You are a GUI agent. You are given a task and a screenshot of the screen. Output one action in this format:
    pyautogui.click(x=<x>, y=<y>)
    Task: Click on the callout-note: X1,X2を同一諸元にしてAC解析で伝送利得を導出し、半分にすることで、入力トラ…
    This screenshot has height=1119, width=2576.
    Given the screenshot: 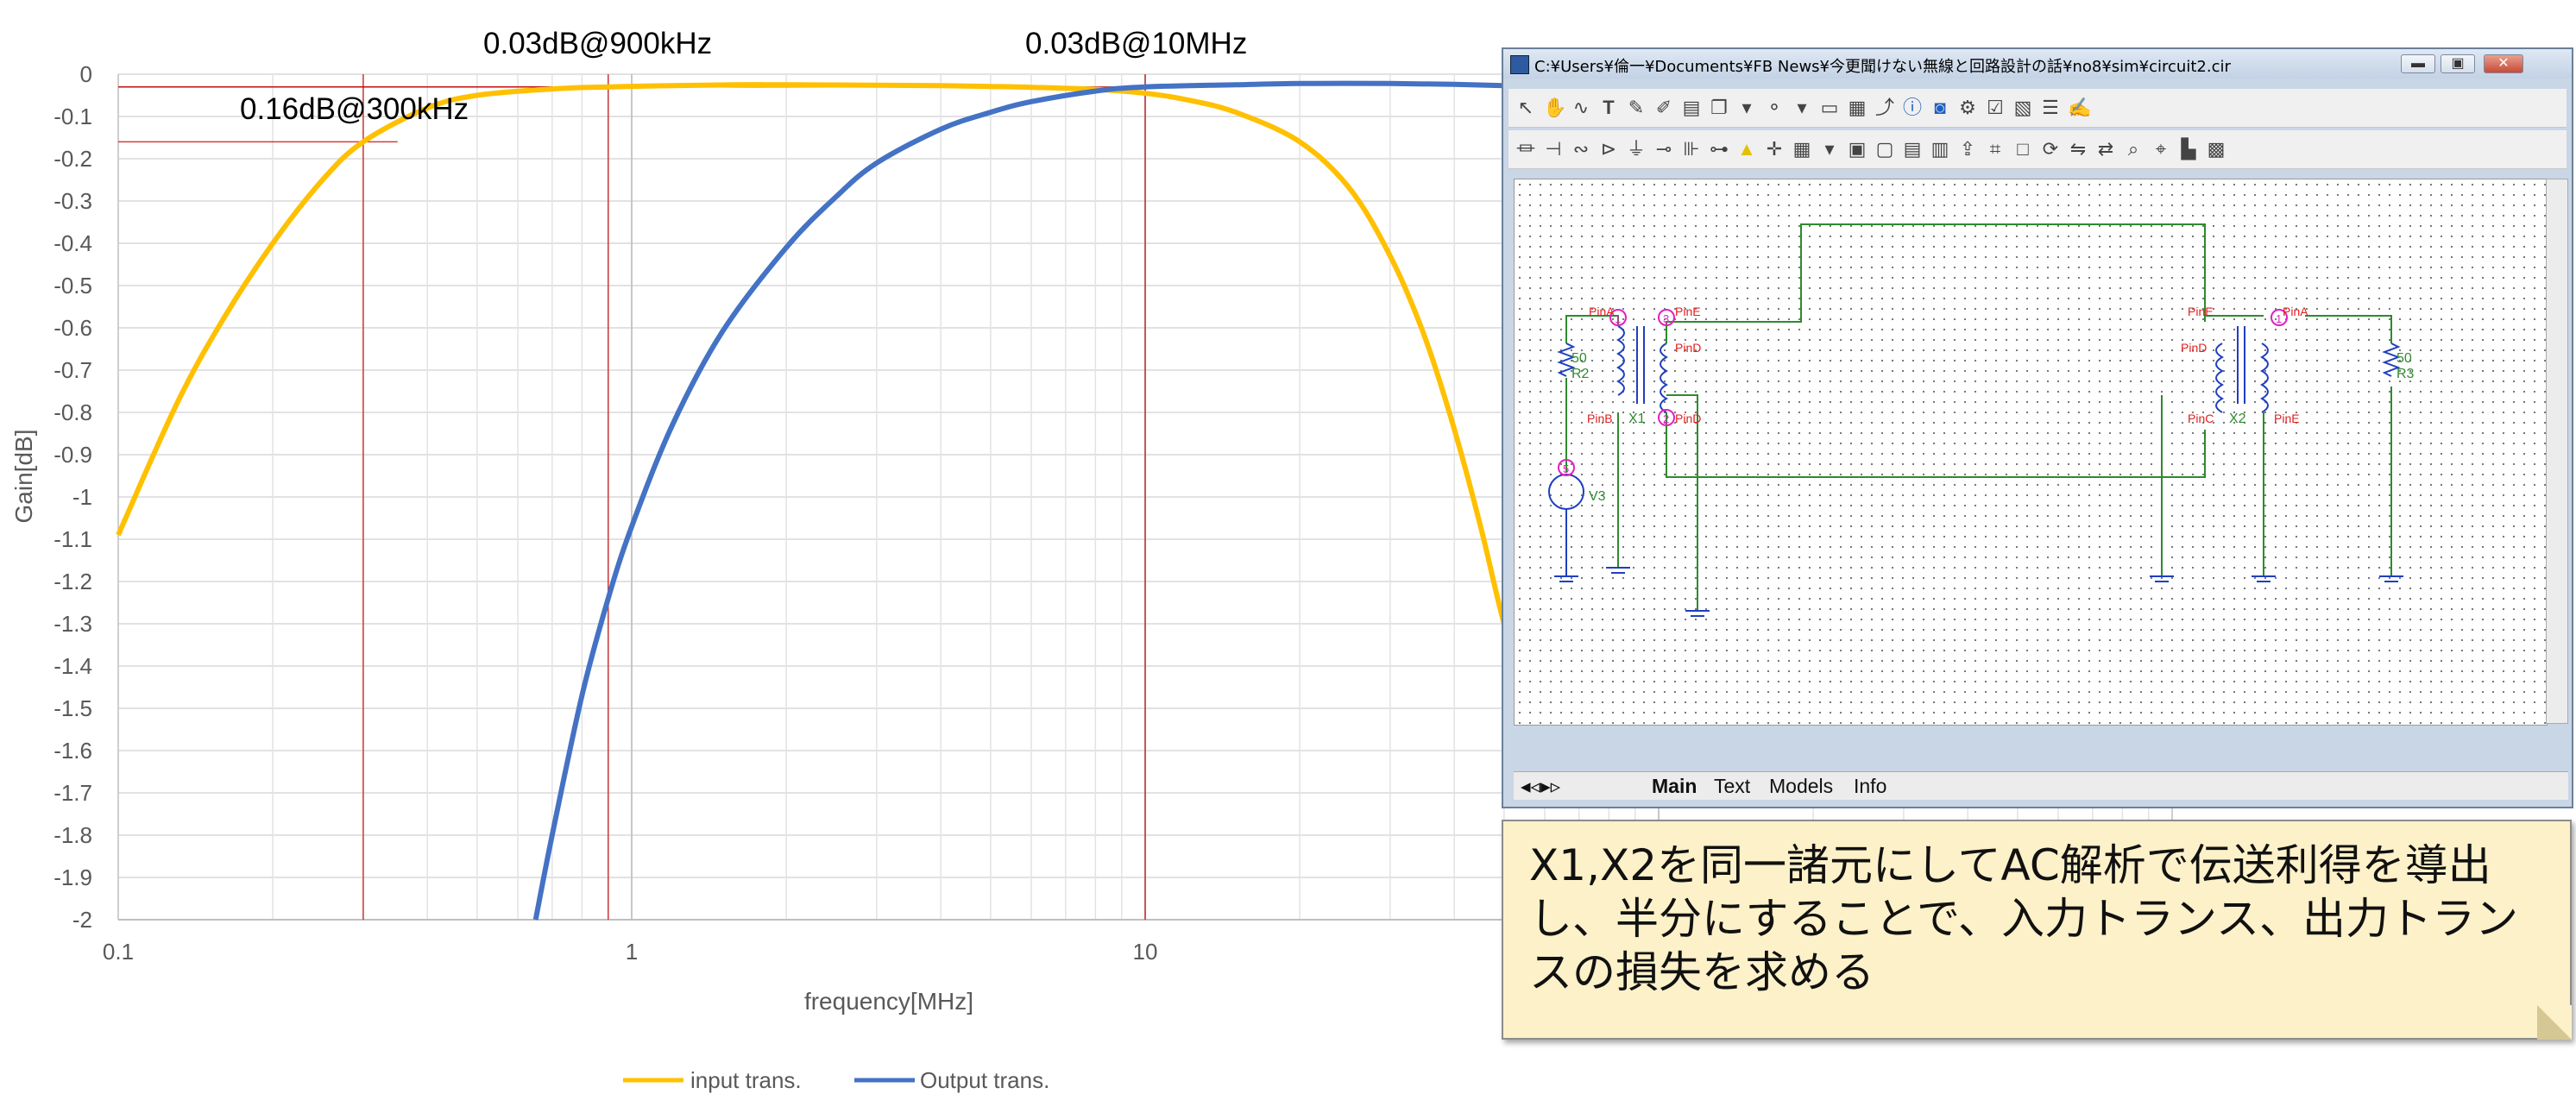 What is the action you would take?
    pyautogui.click(x=2037, y=930)
    